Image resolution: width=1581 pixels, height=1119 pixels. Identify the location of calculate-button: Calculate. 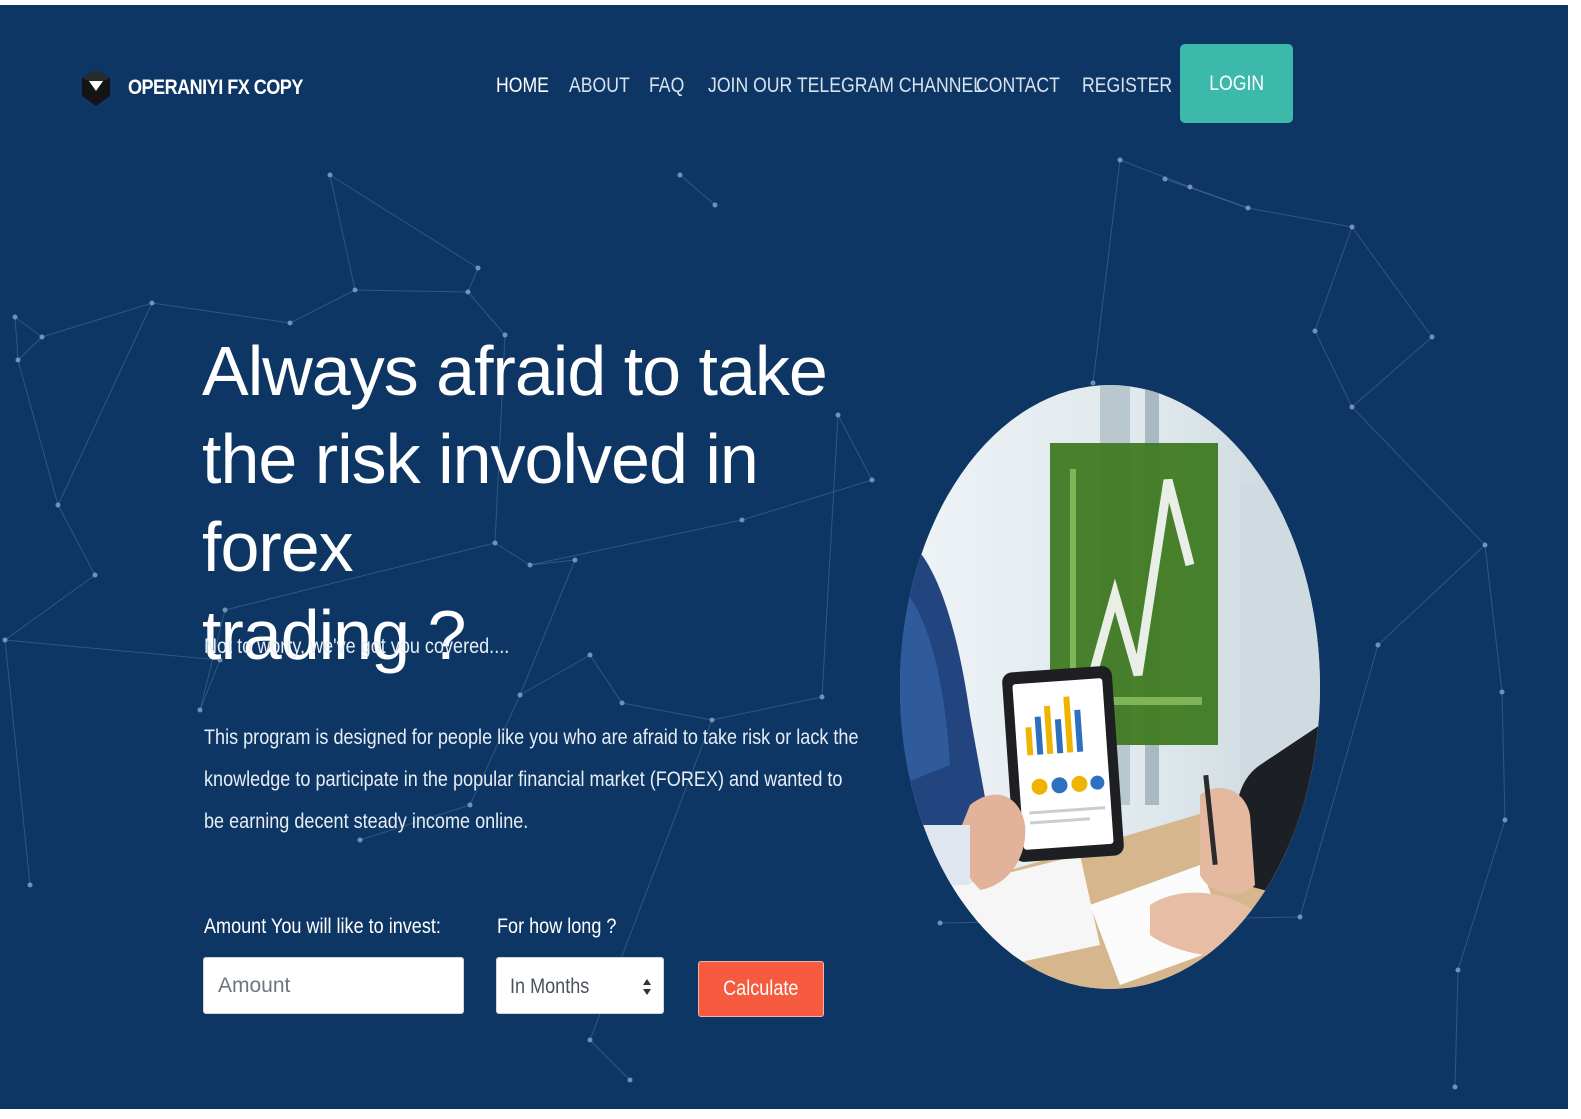
(761, 989).